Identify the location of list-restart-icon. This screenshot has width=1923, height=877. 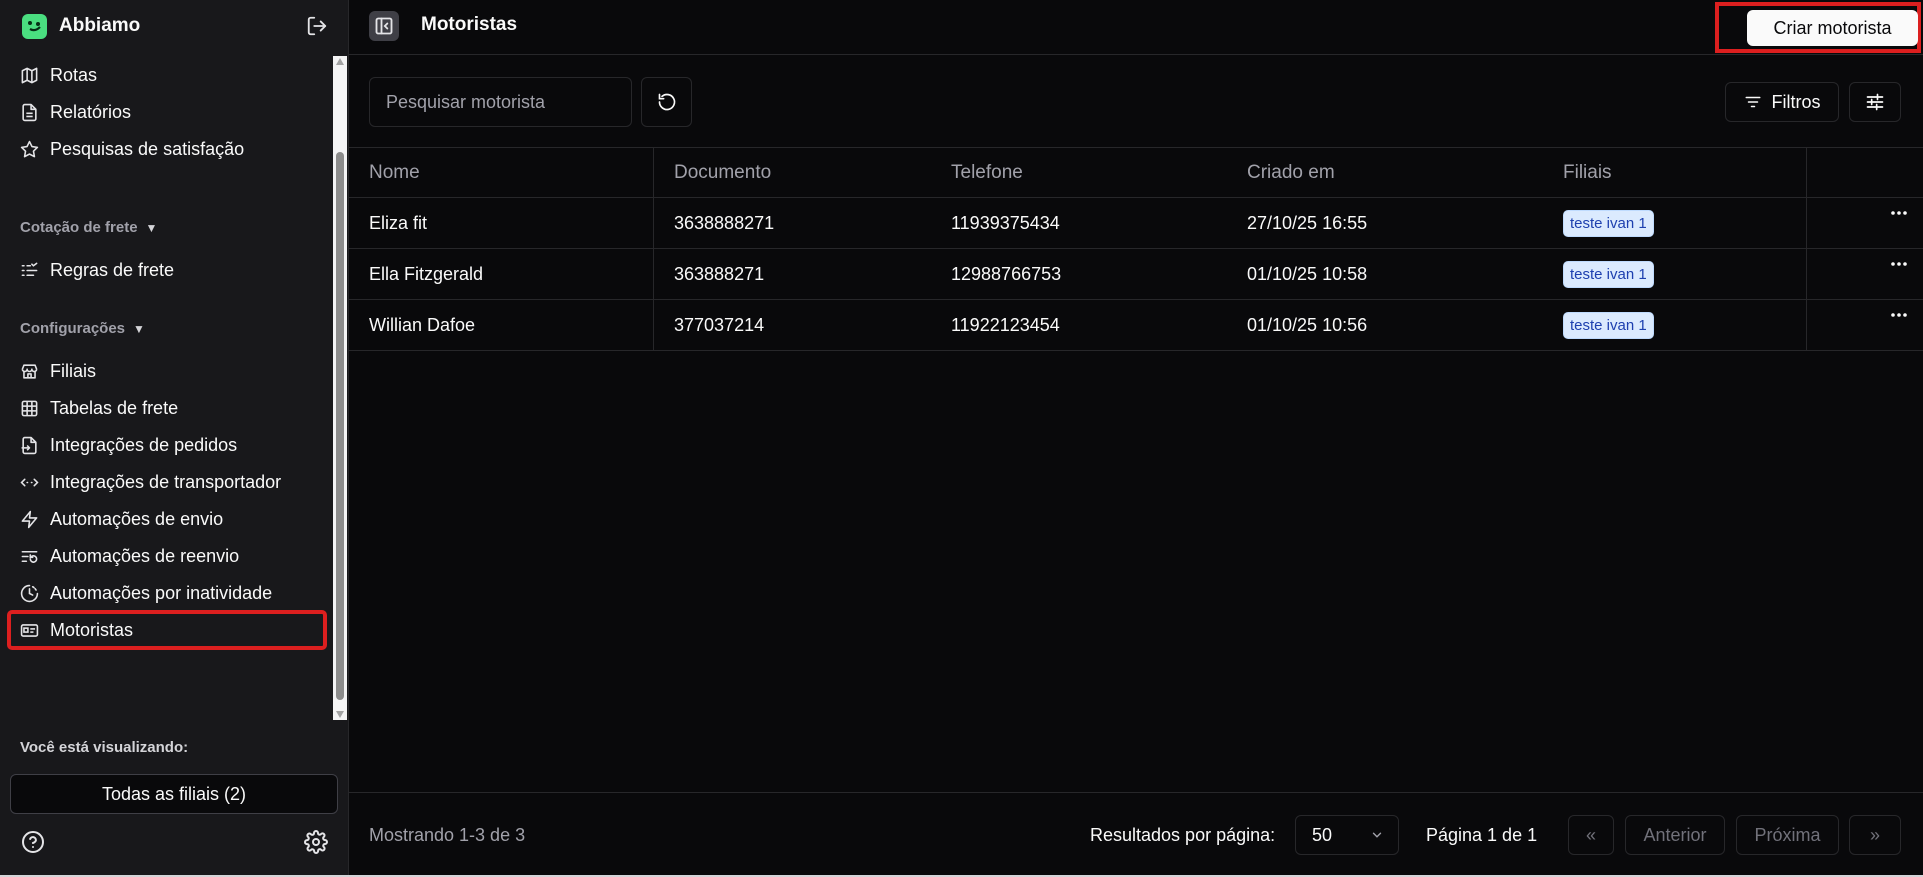
(29, 556).